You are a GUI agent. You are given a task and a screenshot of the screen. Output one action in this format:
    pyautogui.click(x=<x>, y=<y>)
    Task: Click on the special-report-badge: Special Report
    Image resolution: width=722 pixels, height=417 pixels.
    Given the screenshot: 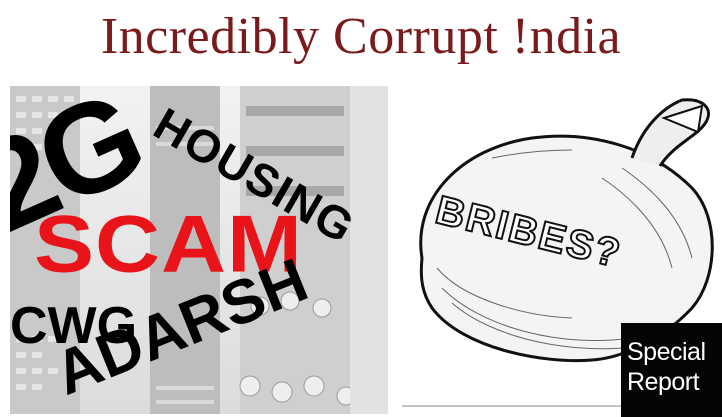 What is the action you would take?
    pyautogui.click(x=671, y=370)
    